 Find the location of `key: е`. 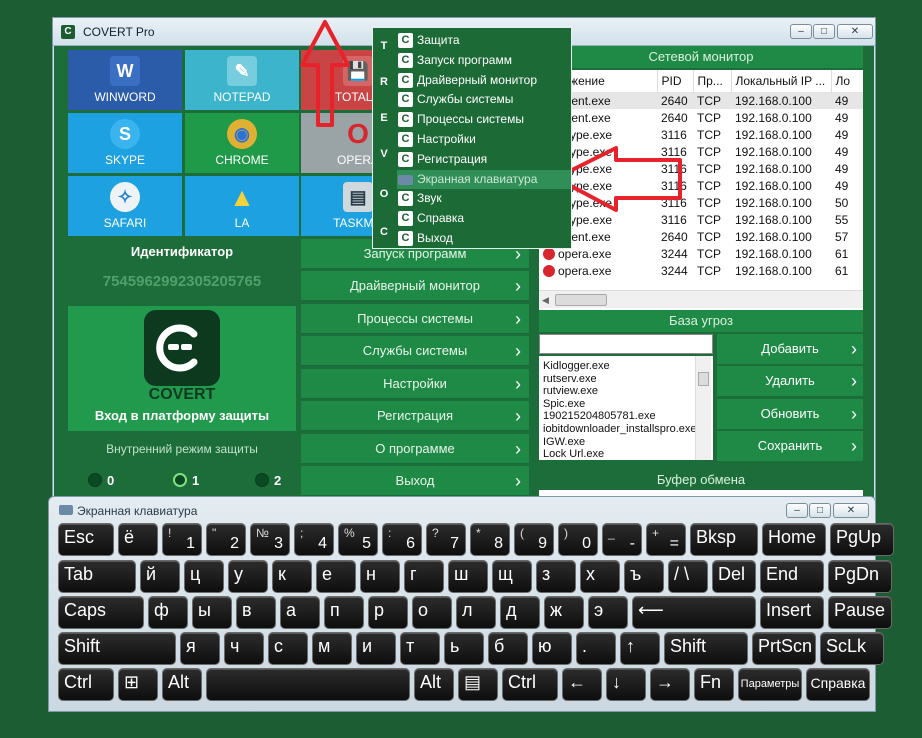

key: е is located at coordinates (336, 576).